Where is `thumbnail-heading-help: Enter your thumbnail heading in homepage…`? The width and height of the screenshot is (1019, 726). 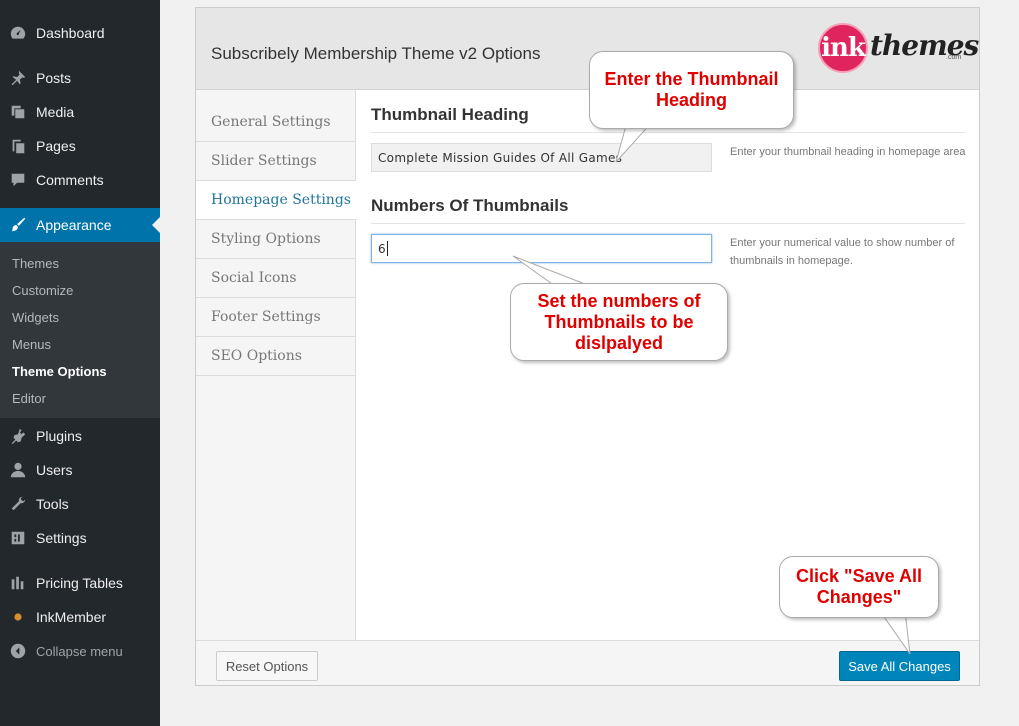 thumbnail-heading-help: Enter your thumbnail heading in homepage… is located at coordinates (848, 152).